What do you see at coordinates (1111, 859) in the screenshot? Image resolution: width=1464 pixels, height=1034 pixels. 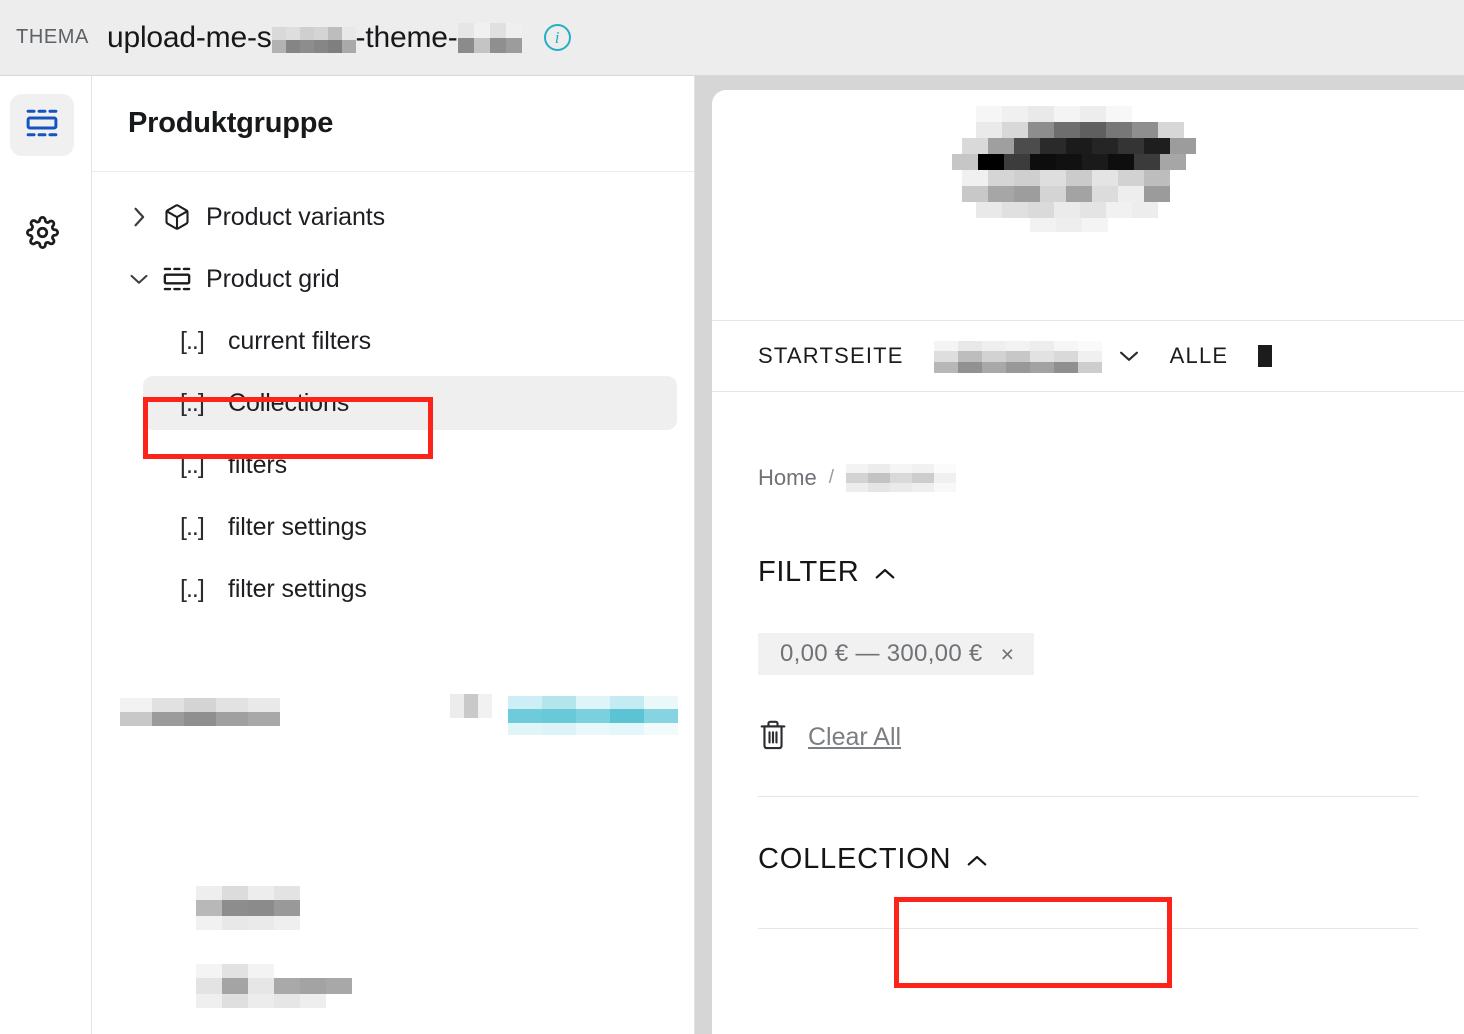 I see `collection-section-heading: COLLECTION` at bounding box center [1111, 859].